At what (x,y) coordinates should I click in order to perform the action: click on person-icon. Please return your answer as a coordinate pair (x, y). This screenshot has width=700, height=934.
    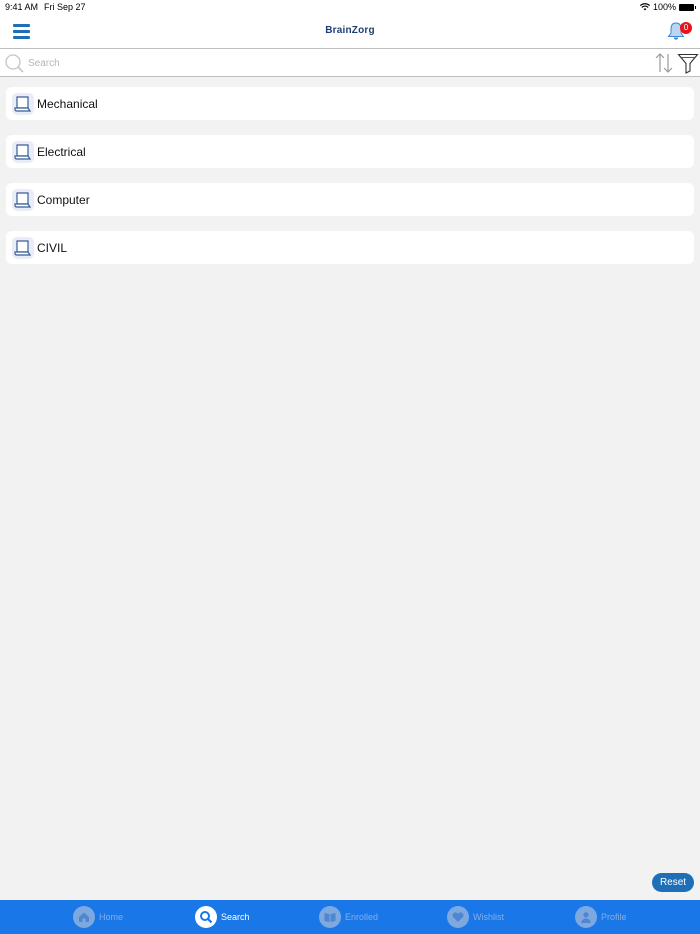
    Looking at the image, I should click on (586, 917).